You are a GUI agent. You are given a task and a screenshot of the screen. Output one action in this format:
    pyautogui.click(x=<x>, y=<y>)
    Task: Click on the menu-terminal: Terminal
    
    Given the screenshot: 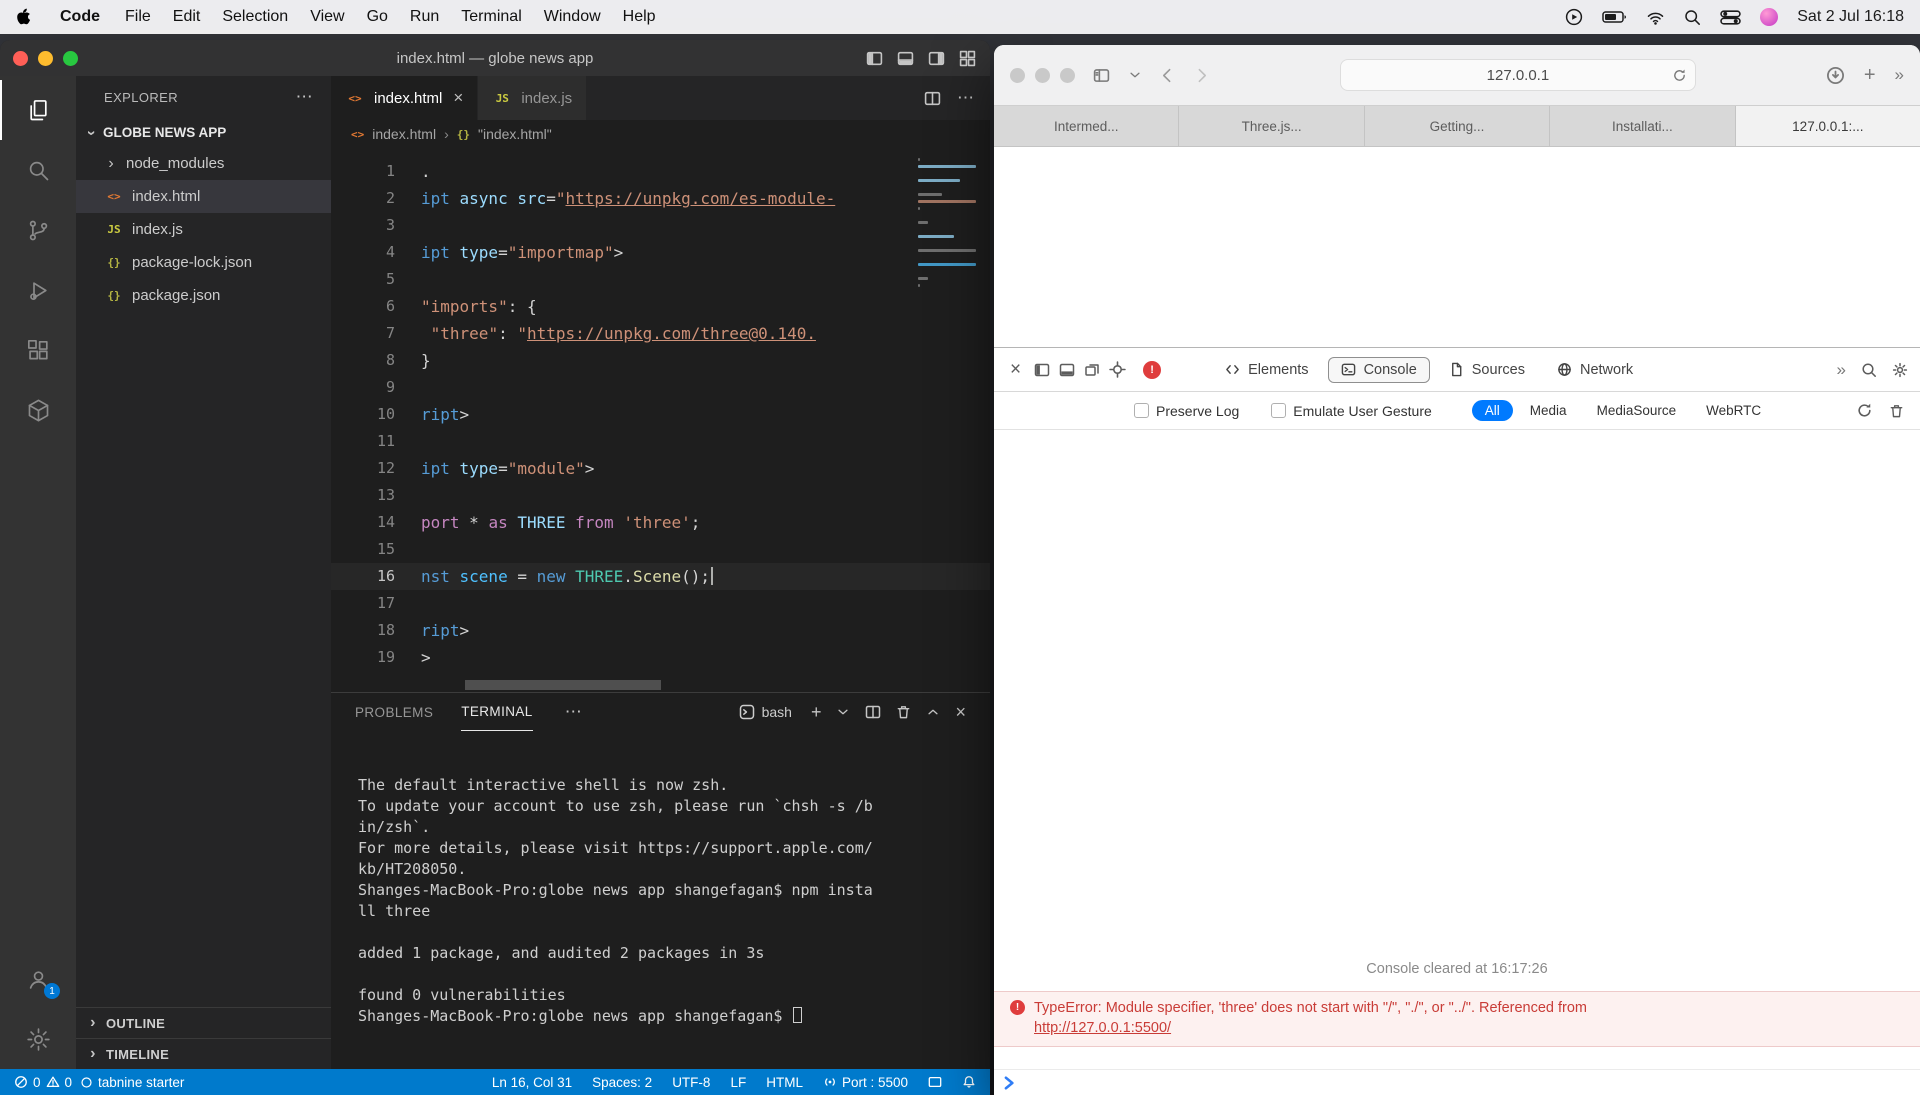 What is the action you would take?
    pyautogui.click(x=491, y=17)
    